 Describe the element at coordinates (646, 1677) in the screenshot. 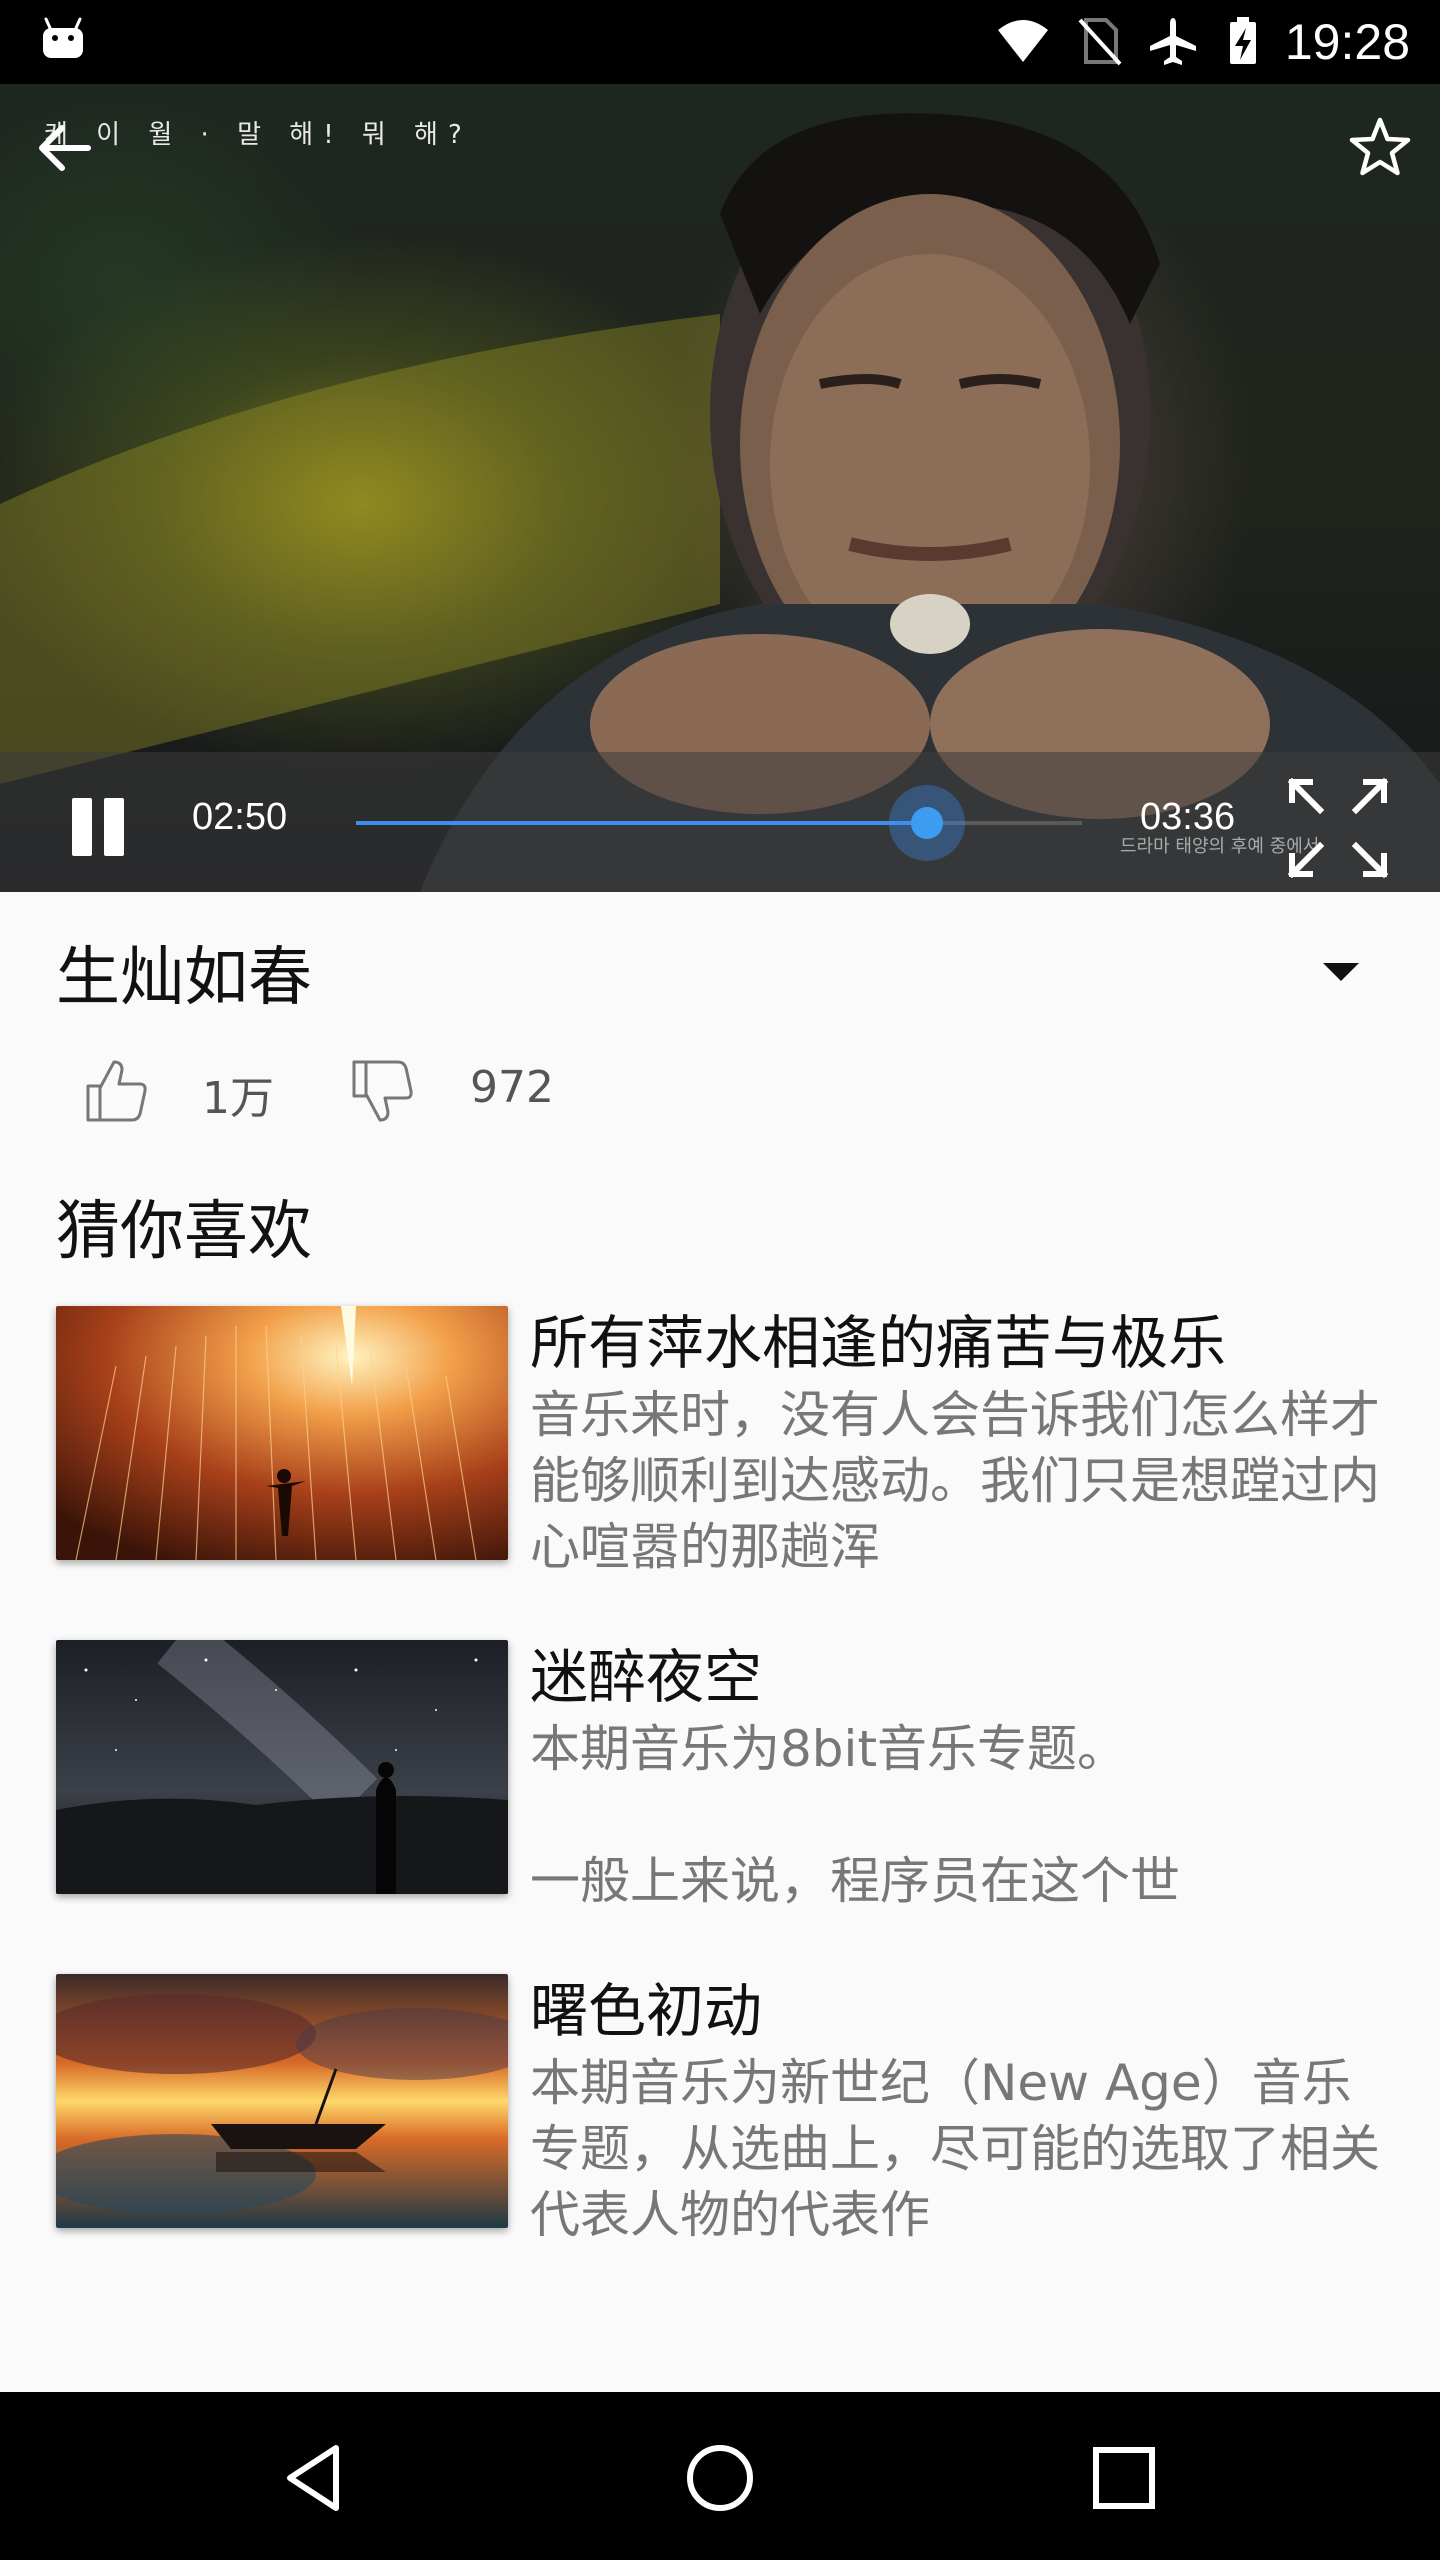

I see `rec-title: 迷醉夜空` at that location.